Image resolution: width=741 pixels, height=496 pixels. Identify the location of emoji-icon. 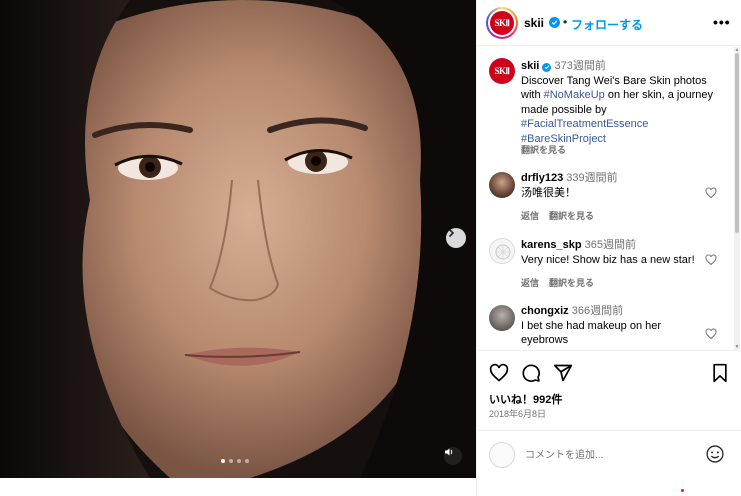
(715, 454).